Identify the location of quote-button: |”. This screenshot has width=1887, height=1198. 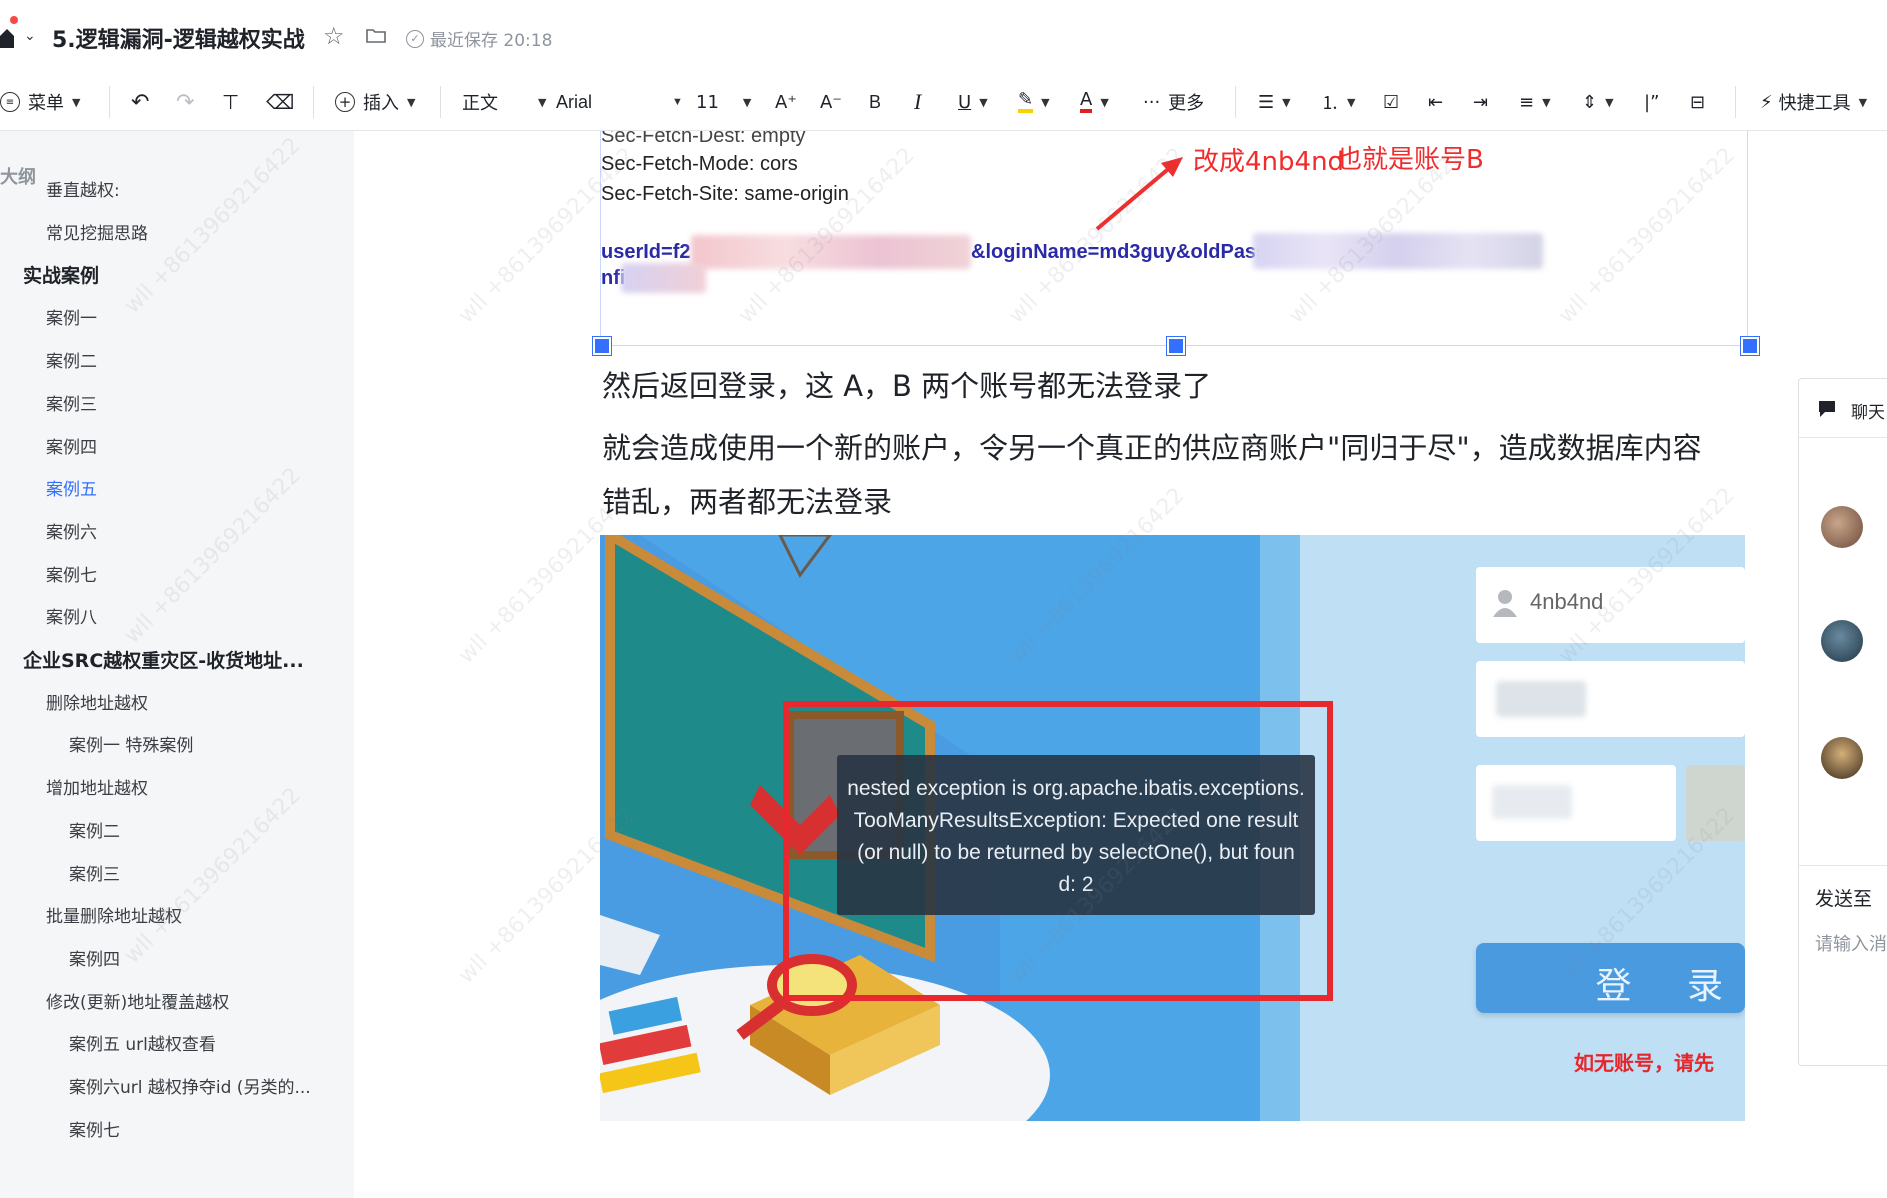
(1651, 102).